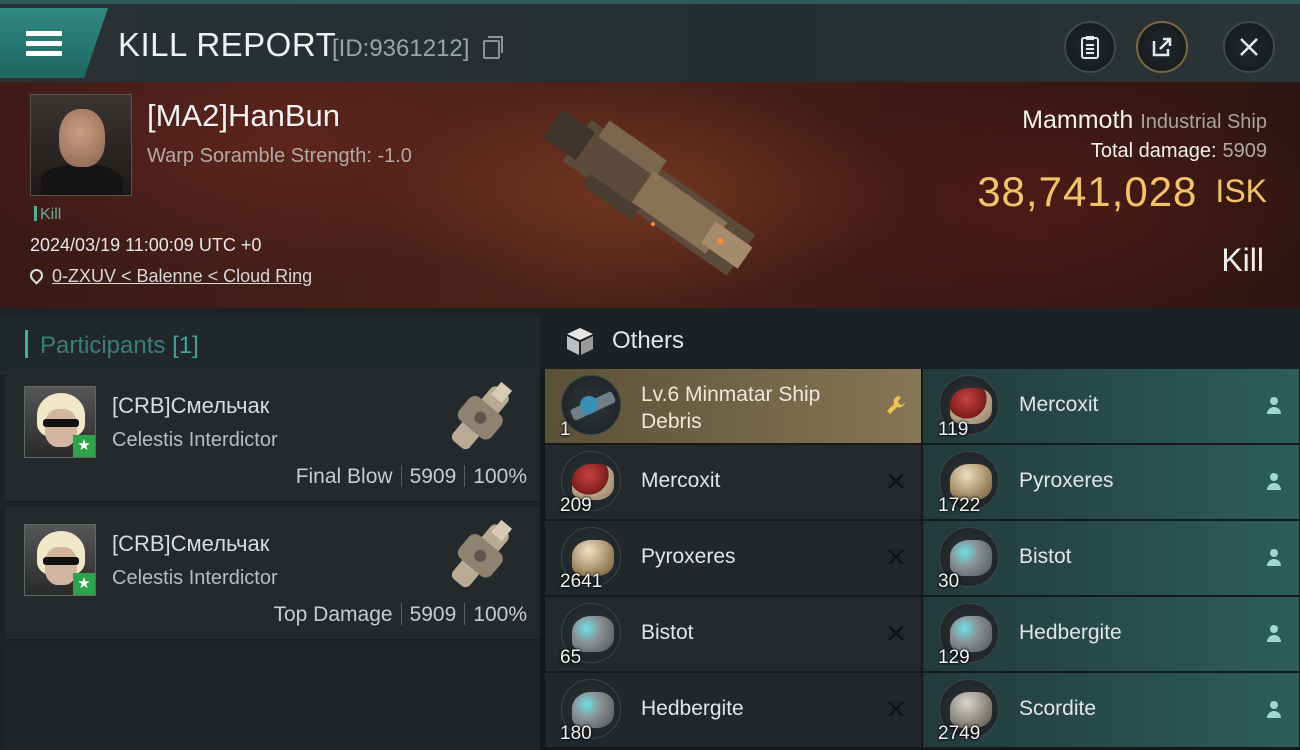 The image size is (1300, 750). I want to click on top-bar: KILL REPORT [ID:9361212], so click(650, 41).